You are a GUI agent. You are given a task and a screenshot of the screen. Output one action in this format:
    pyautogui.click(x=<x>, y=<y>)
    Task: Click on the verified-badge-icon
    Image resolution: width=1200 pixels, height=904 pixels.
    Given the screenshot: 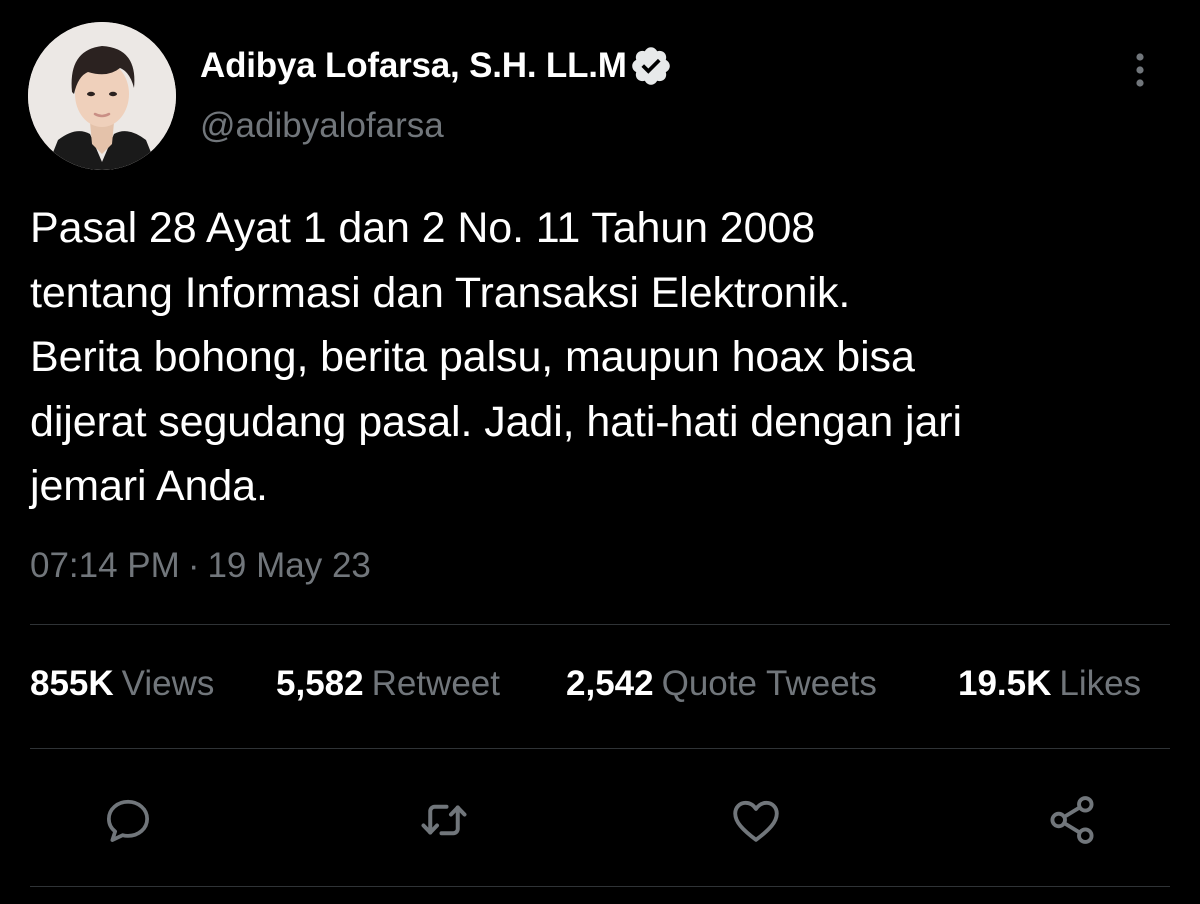 What is the action you would take?
    pyautogui.click(x=651, y=66)
    